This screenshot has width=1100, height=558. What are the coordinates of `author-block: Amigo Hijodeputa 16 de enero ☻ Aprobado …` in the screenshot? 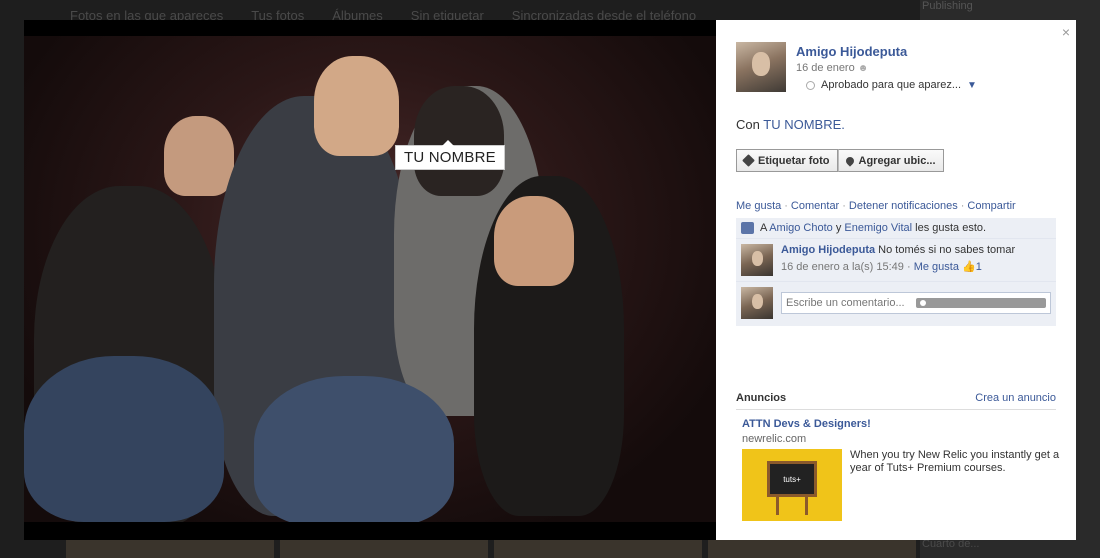 It's located at (856, 67).